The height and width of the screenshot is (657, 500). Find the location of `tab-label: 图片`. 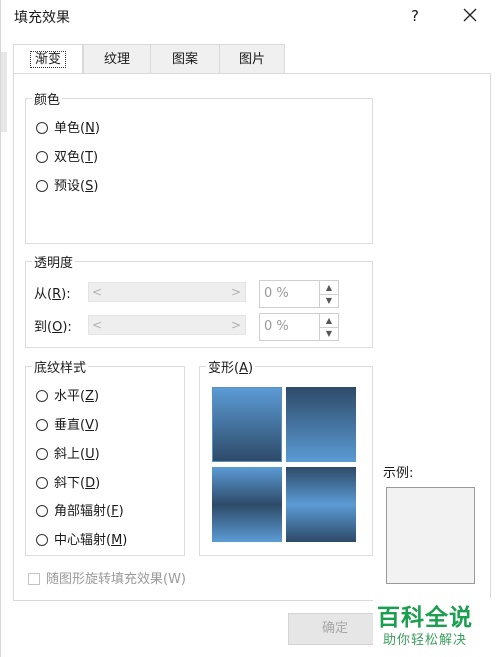

tab-label: 图片 is located at coordinates (251, 59).